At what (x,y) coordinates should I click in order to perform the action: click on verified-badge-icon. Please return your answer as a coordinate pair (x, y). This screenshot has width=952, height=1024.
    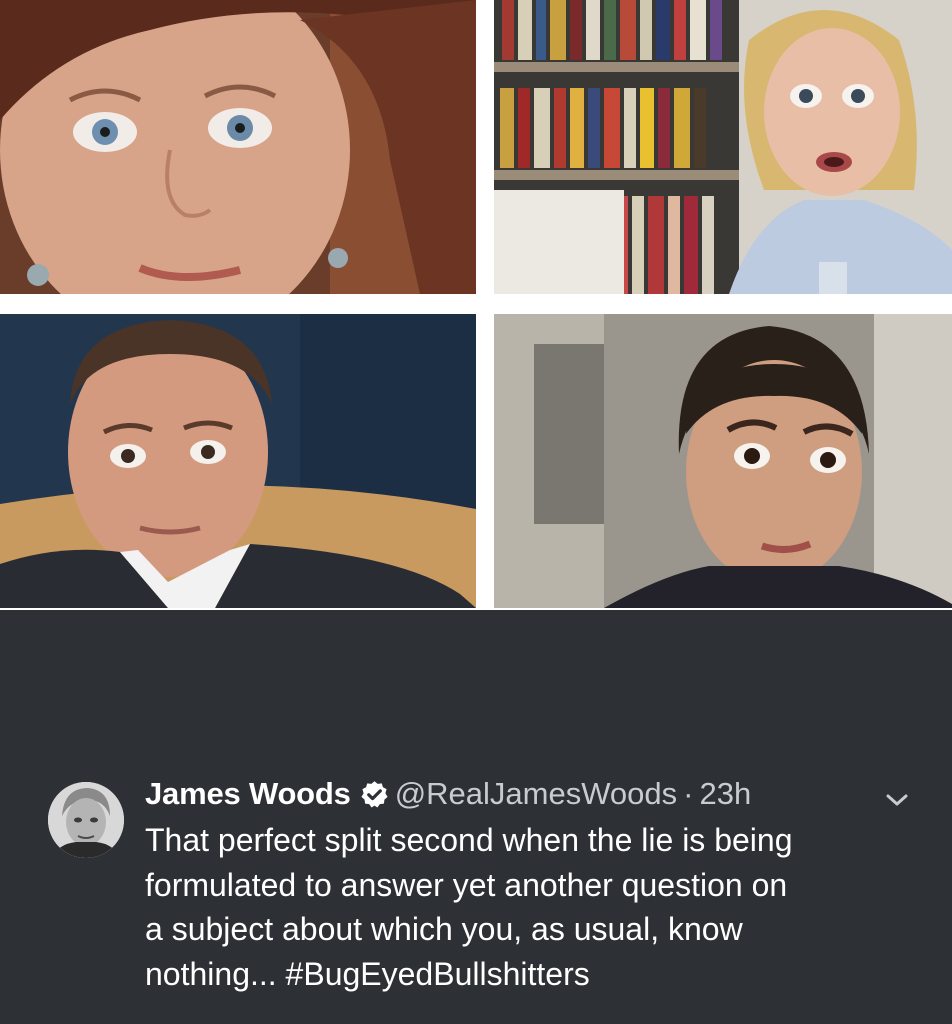
    Looking at the image, I should click on (374, 794).